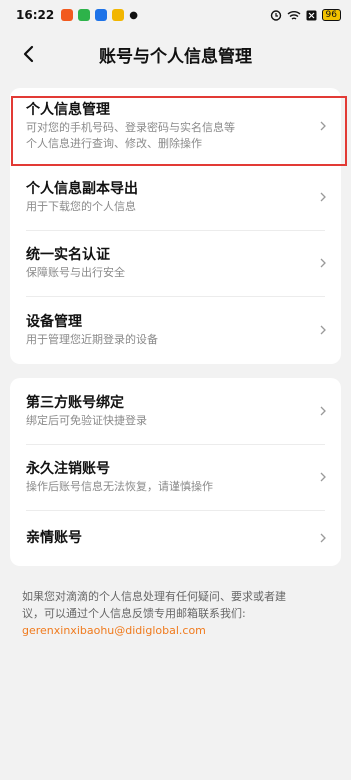 This screenshot has width=351, height=780. What do you see at coordinates (77, 15) in the screenshot?
I see `status-left: 16:22 ●` at bounding box center [77, 15].